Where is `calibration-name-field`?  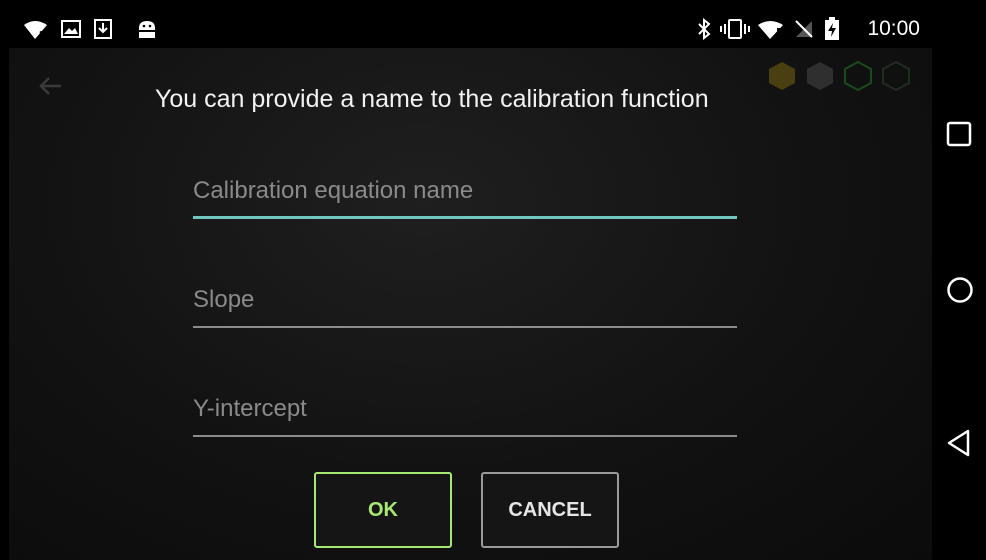 calibration-name-field is located at coordinates (465, 194).